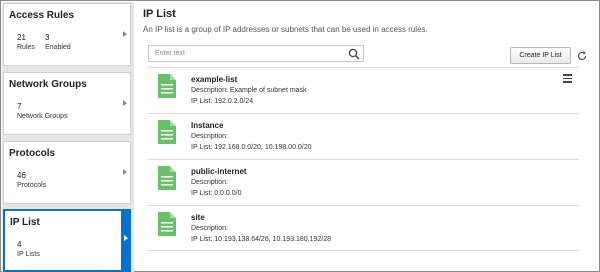  I want to click on refresh-icon, so click(582, 56).